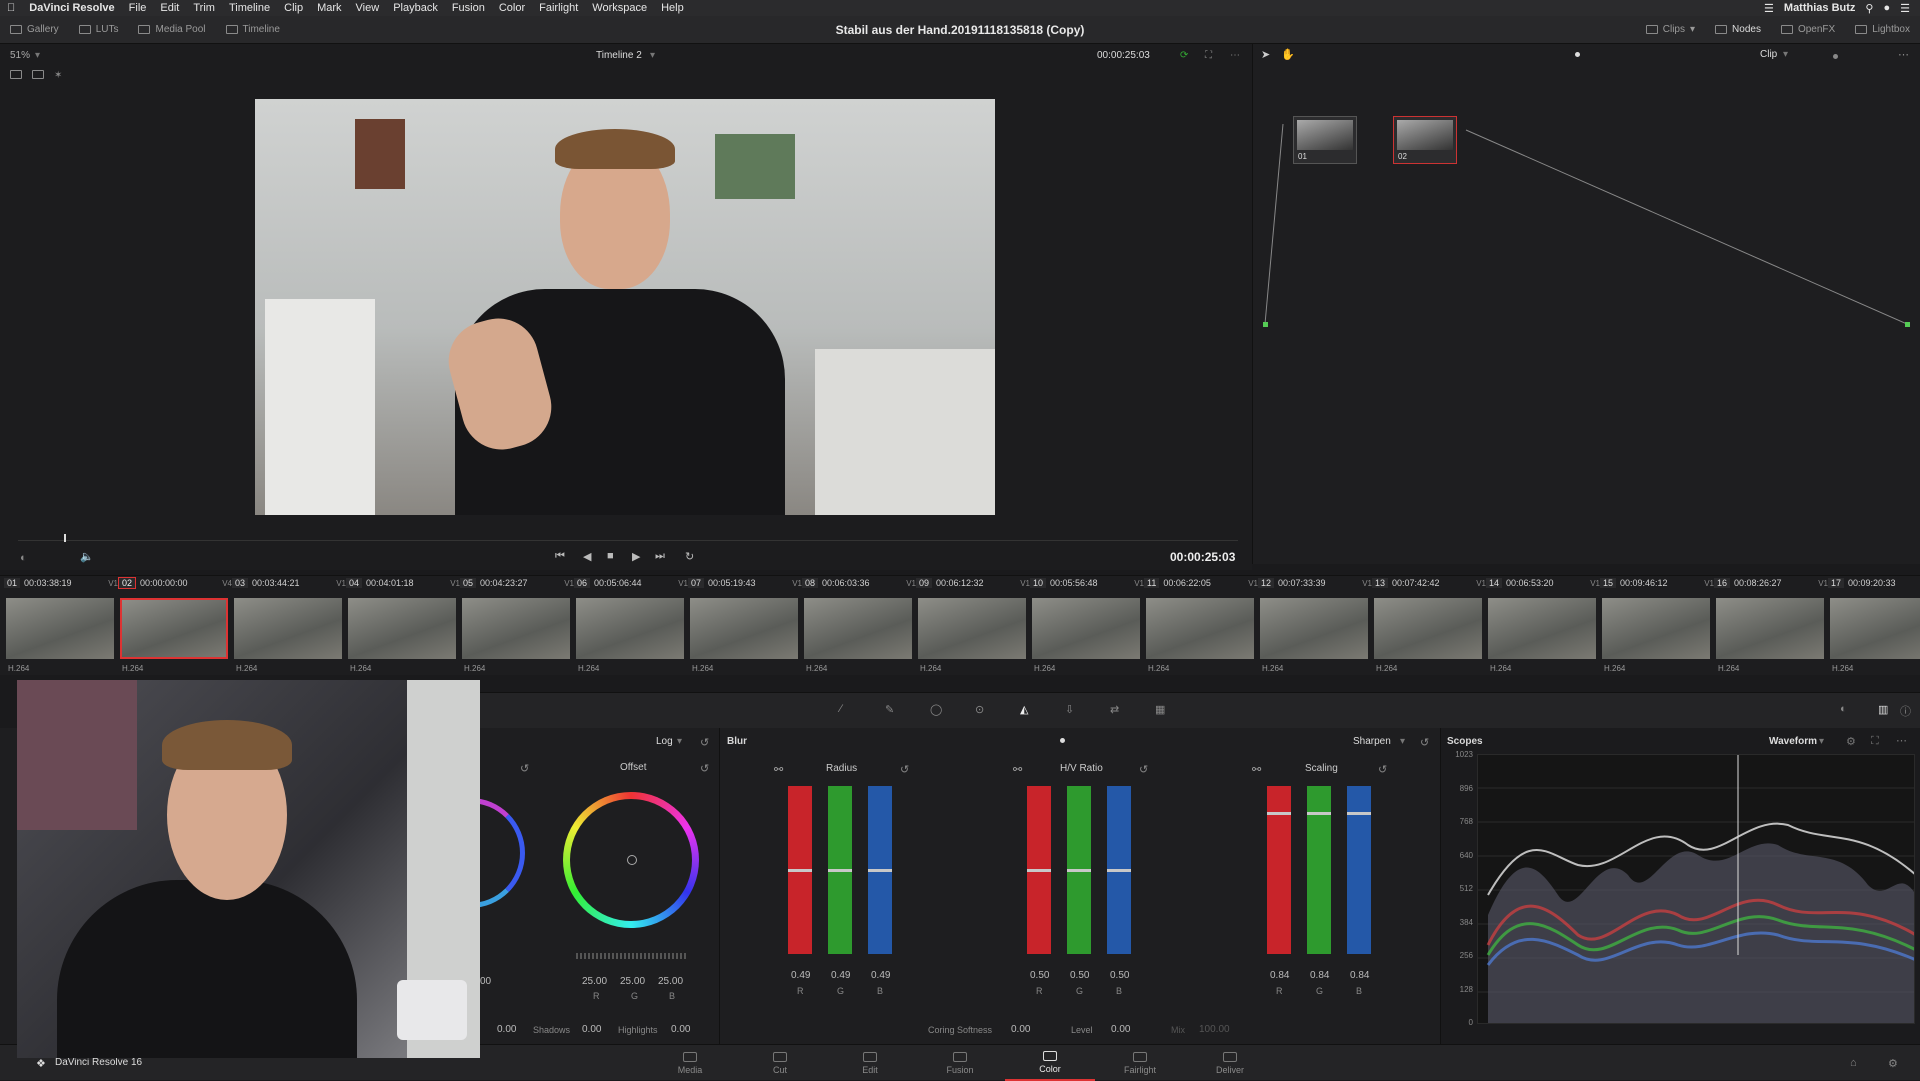 This screenshot has height=1081, width=1920. I want to click on radius-reset-icon: ↺, so click(904, 769).